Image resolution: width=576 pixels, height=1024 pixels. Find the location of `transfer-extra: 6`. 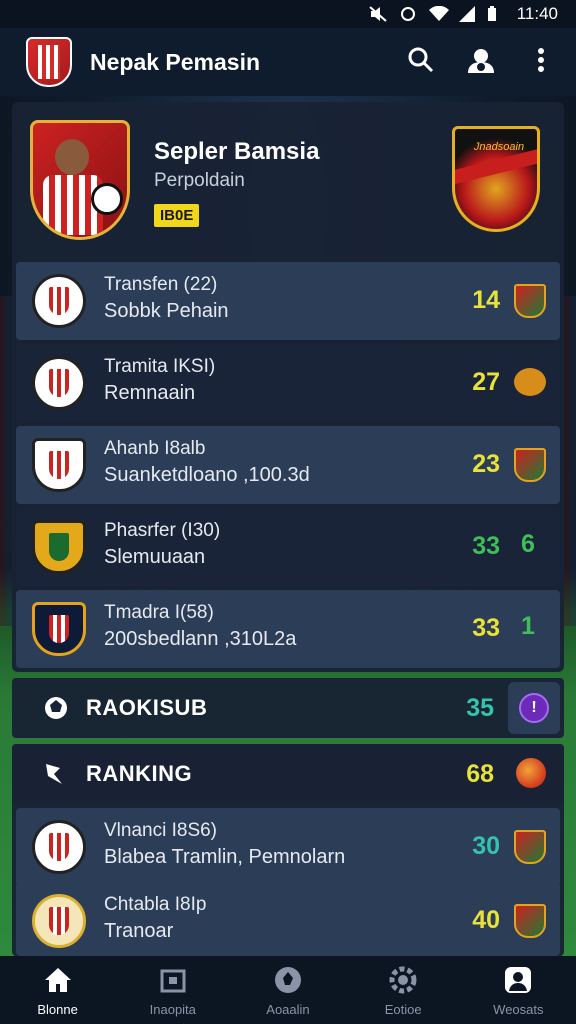

transfer-extra: 6 is located at coordinates (528, 544).